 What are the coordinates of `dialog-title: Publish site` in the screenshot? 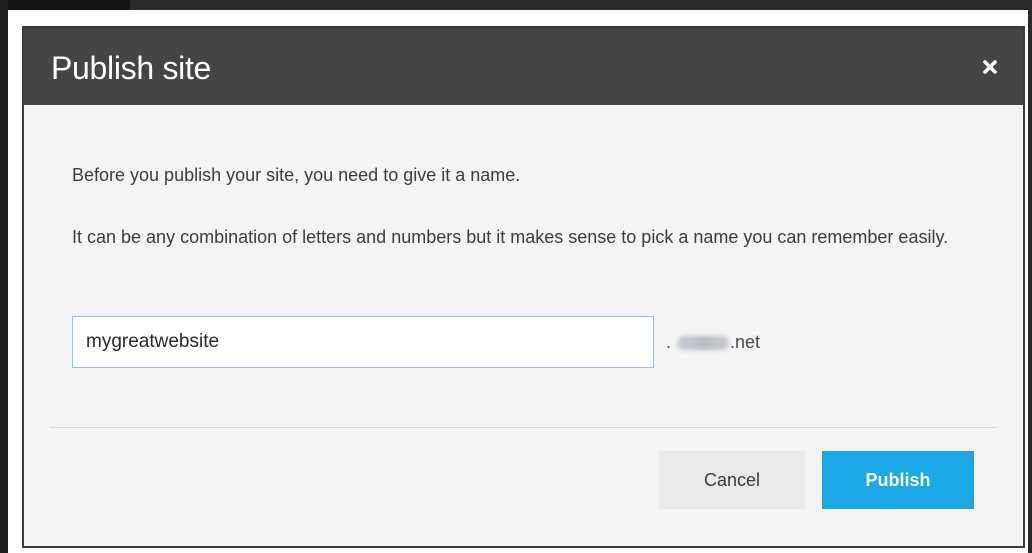 It's located at (131, 68).